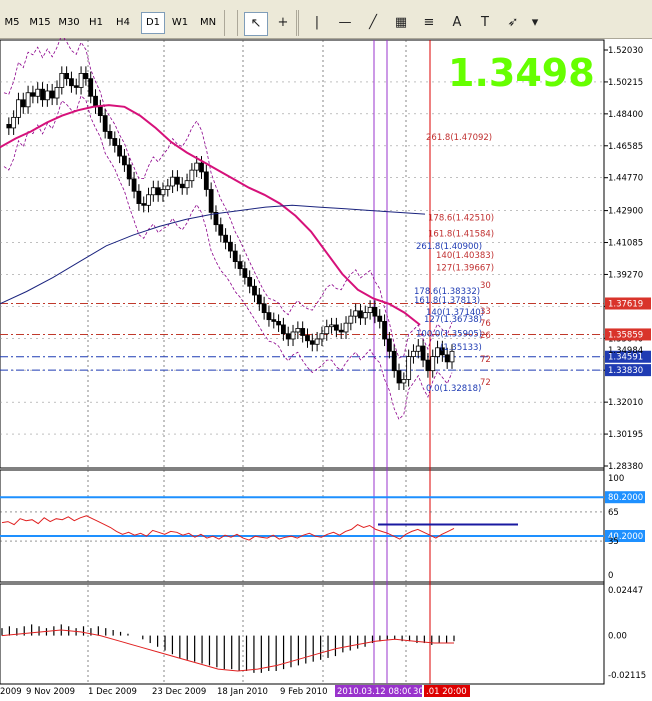 Image resolution: width=652 pixels, height=701 pixels. I want to click on text-label-tool: T, so click(485, 23).